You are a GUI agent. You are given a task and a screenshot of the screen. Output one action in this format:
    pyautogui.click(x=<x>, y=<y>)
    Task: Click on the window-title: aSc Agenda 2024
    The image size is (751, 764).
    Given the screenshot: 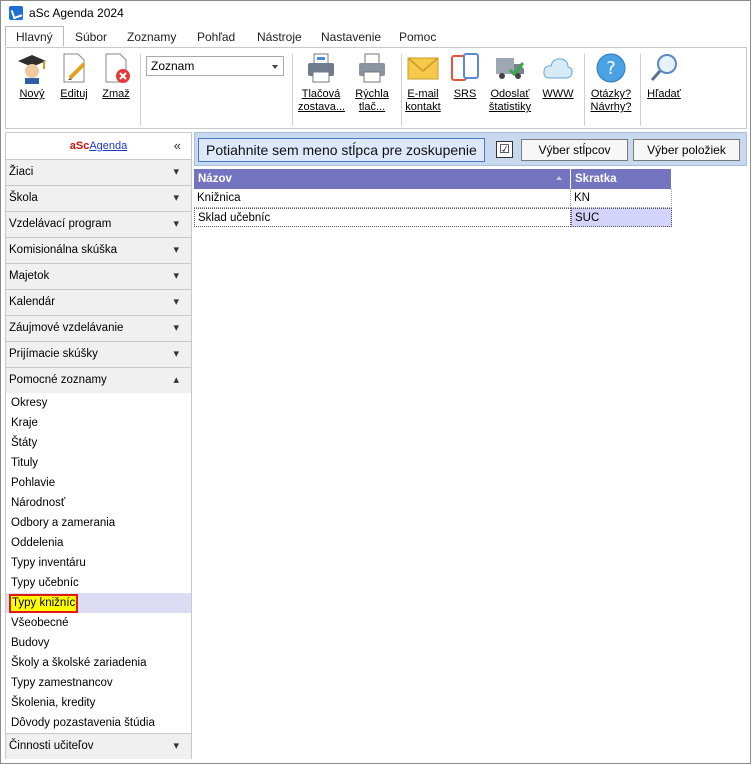 What is the action you would take?
    pyautogui.click(x=76, y=13)
    